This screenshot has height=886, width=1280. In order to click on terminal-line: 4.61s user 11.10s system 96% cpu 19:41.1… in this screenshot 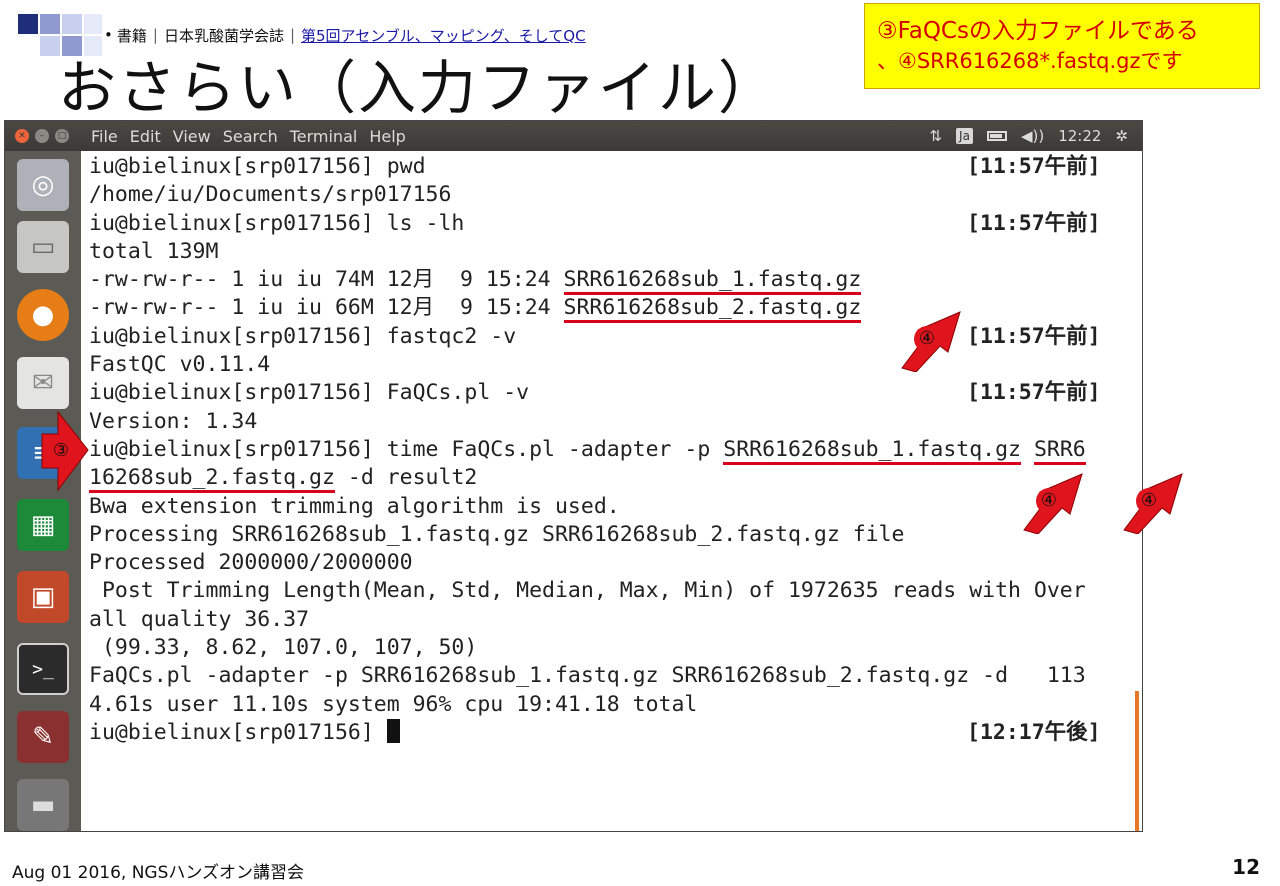, I will do `click(613, 705)`.